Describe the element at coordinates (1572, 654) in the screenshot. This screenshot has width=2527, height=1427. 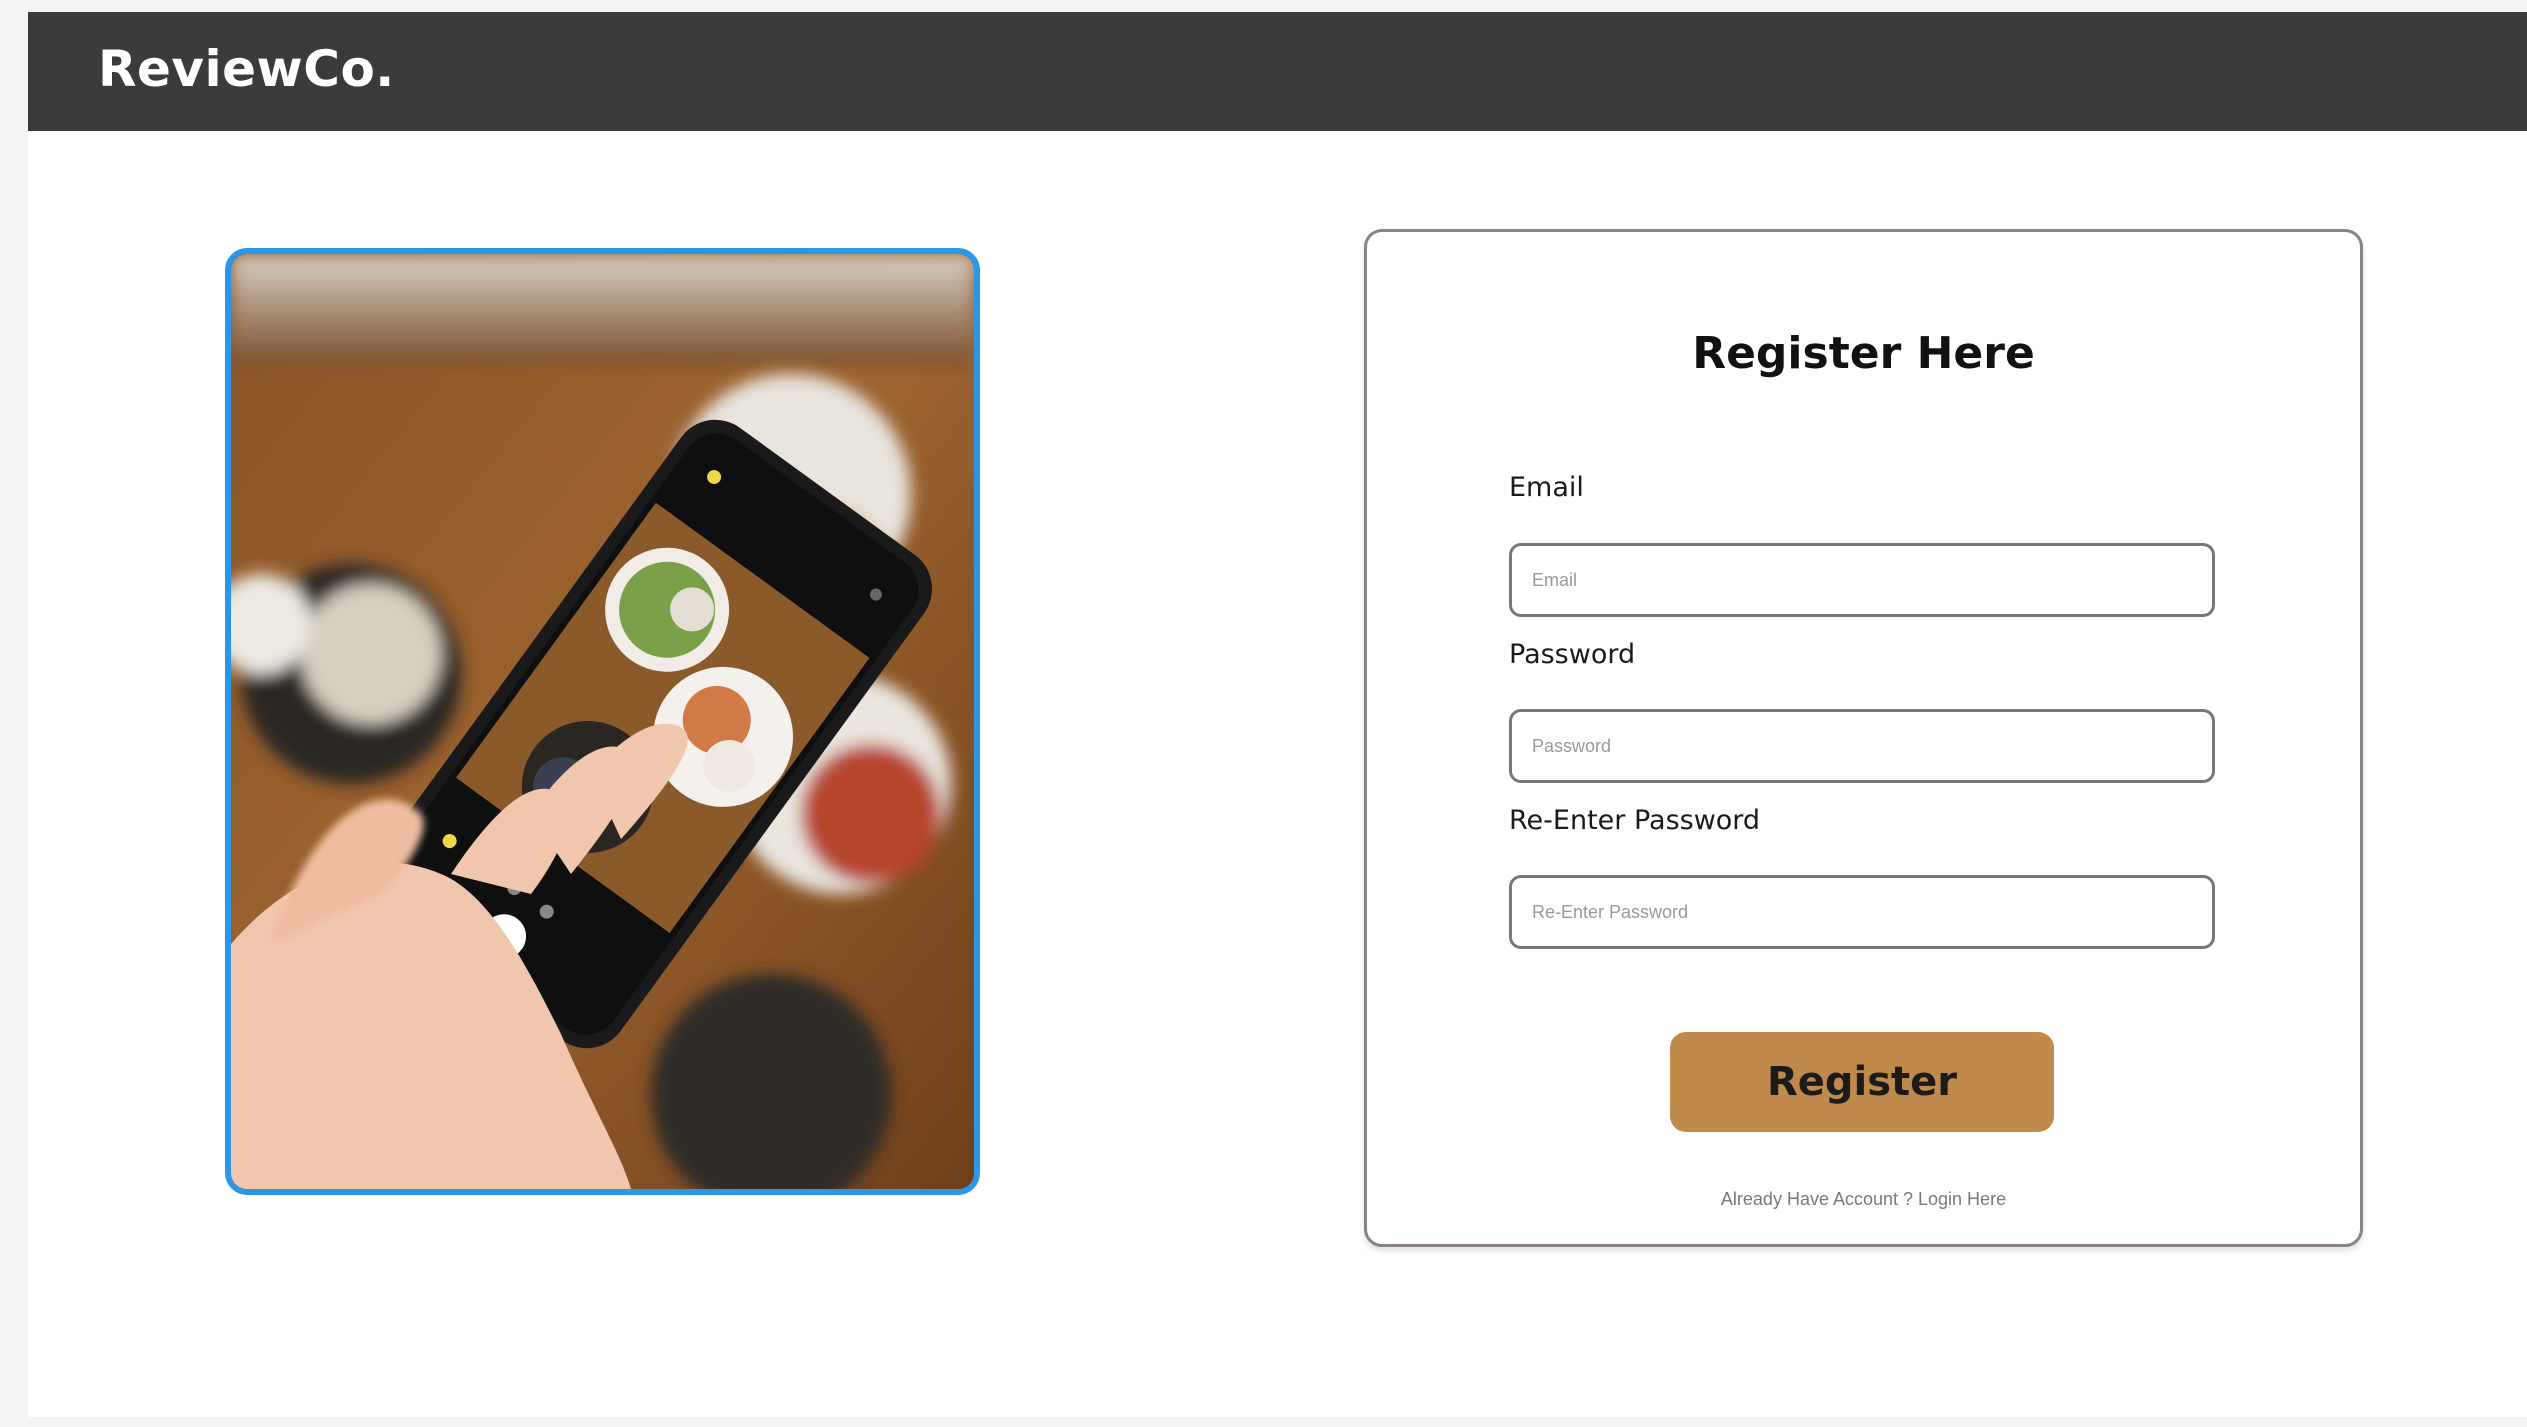
I see `password-label: Password` at that location.